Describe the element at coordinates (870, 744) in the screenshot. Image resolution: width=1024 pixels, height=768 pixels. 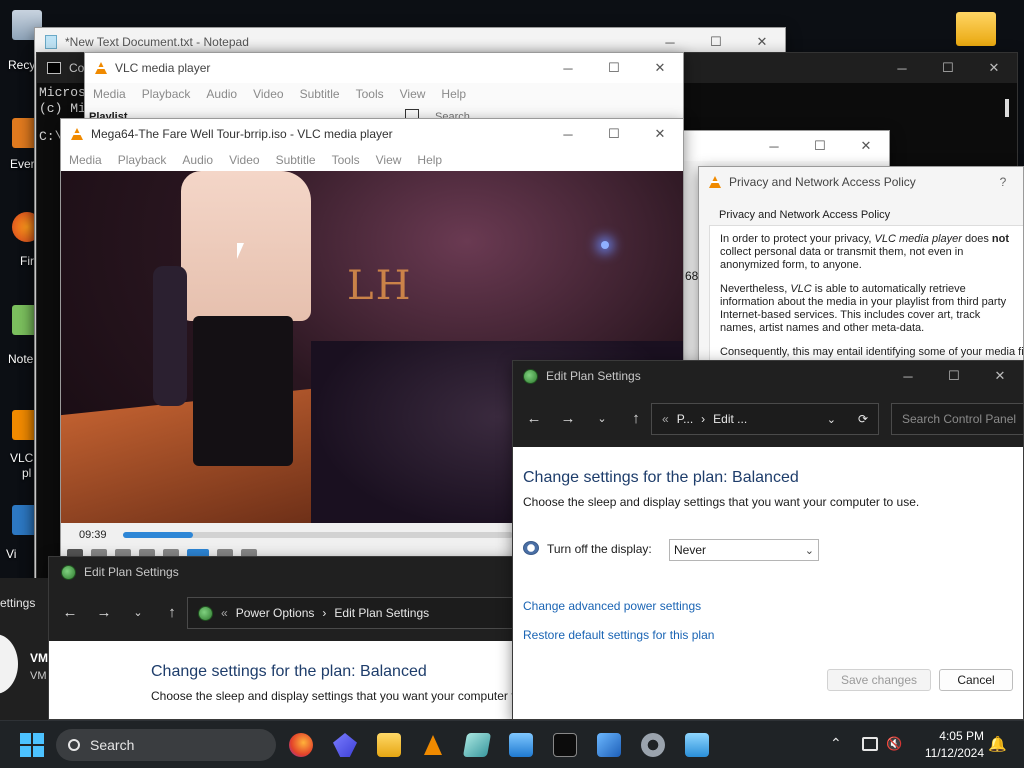
I see `network-icon` at that location.